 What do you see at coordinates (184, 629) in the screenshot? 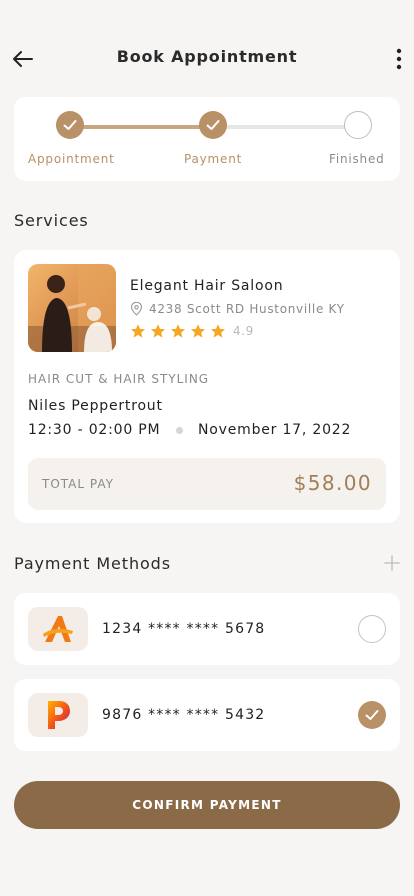
I see `card-number: 1234 **** **** 5678` at bounding box center [184, 629].